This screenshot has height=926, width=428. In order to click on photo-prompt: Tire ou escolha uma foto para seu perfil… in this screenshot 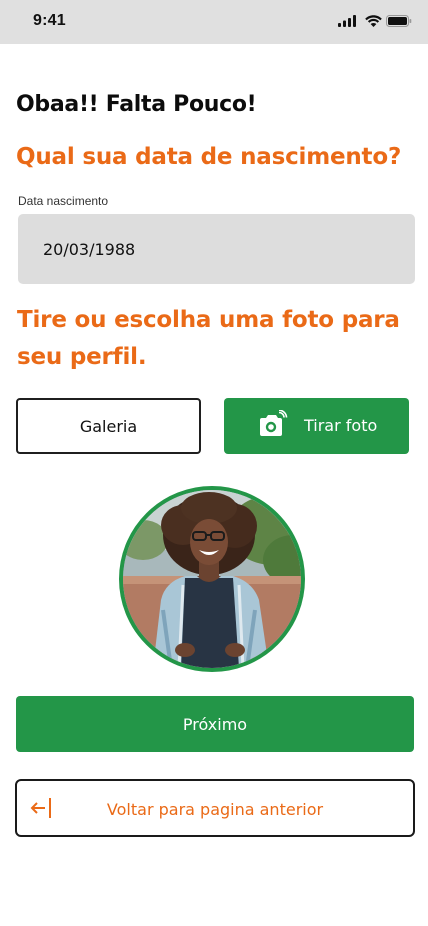, I will do `click(208, 338)`.